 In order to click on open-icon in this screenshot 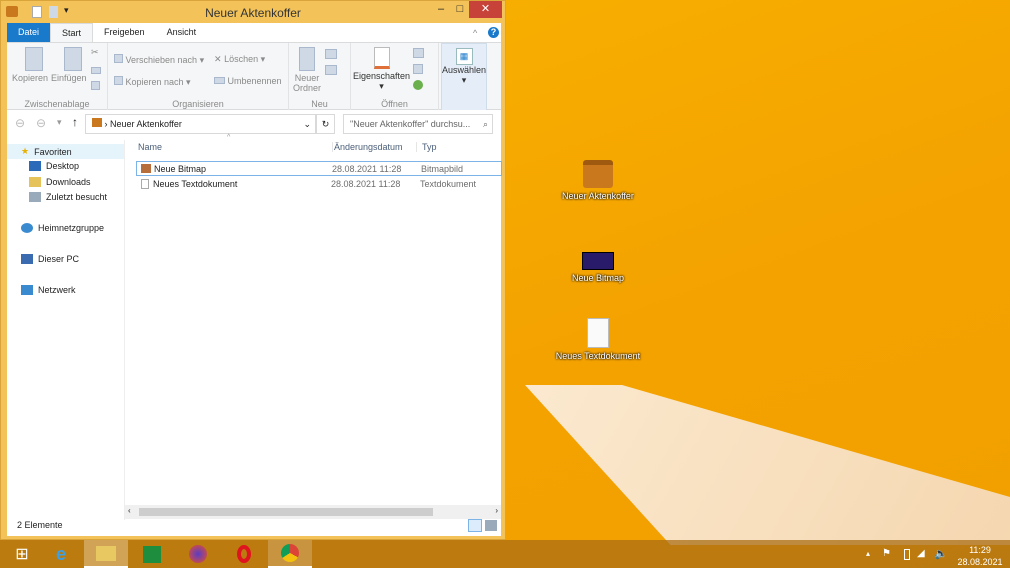, I will do `click(418, 54)`.